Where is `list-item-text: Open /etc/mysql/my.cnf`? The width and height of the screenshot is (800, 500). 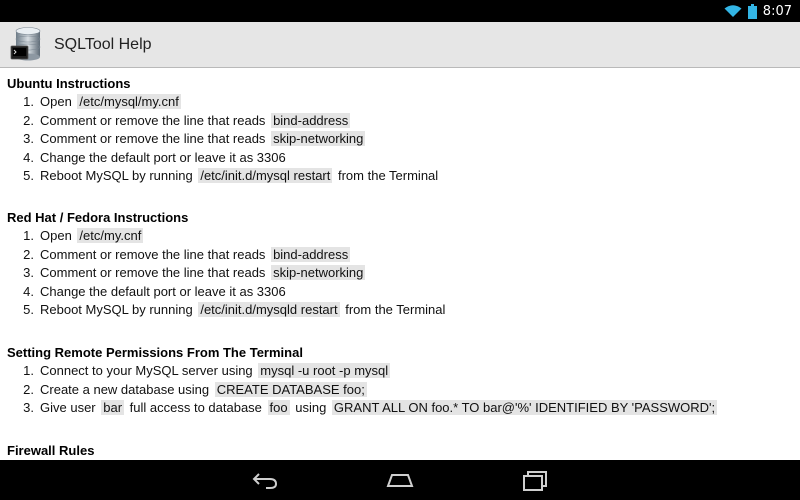 list-item-text: Open /etc/mysql/my.cnf is located at coordinates (111, 102).